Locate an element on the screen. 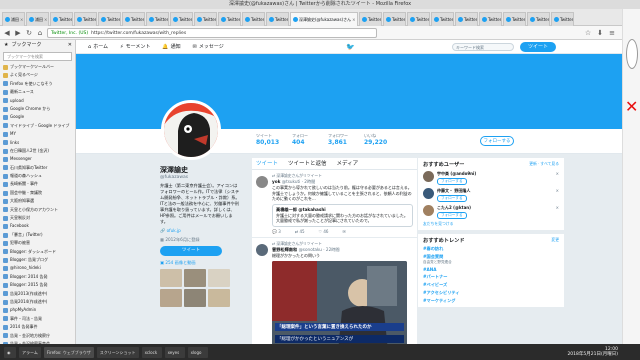 The width and height of the screenshot is (640, 360). bookmark-item: マイドライブ - Google ドライブ is located at coordinates (37, 126).